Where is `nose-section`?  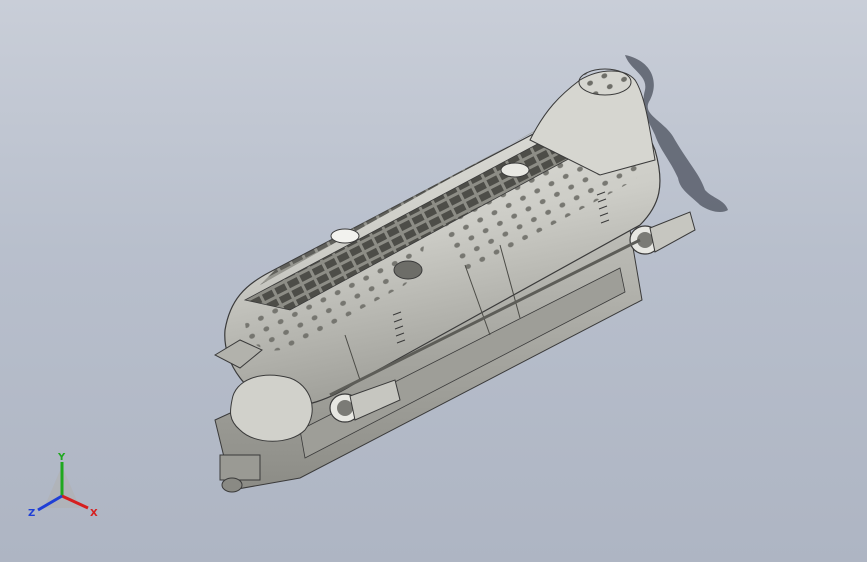 nose-section is located at coordinates (271, 408).